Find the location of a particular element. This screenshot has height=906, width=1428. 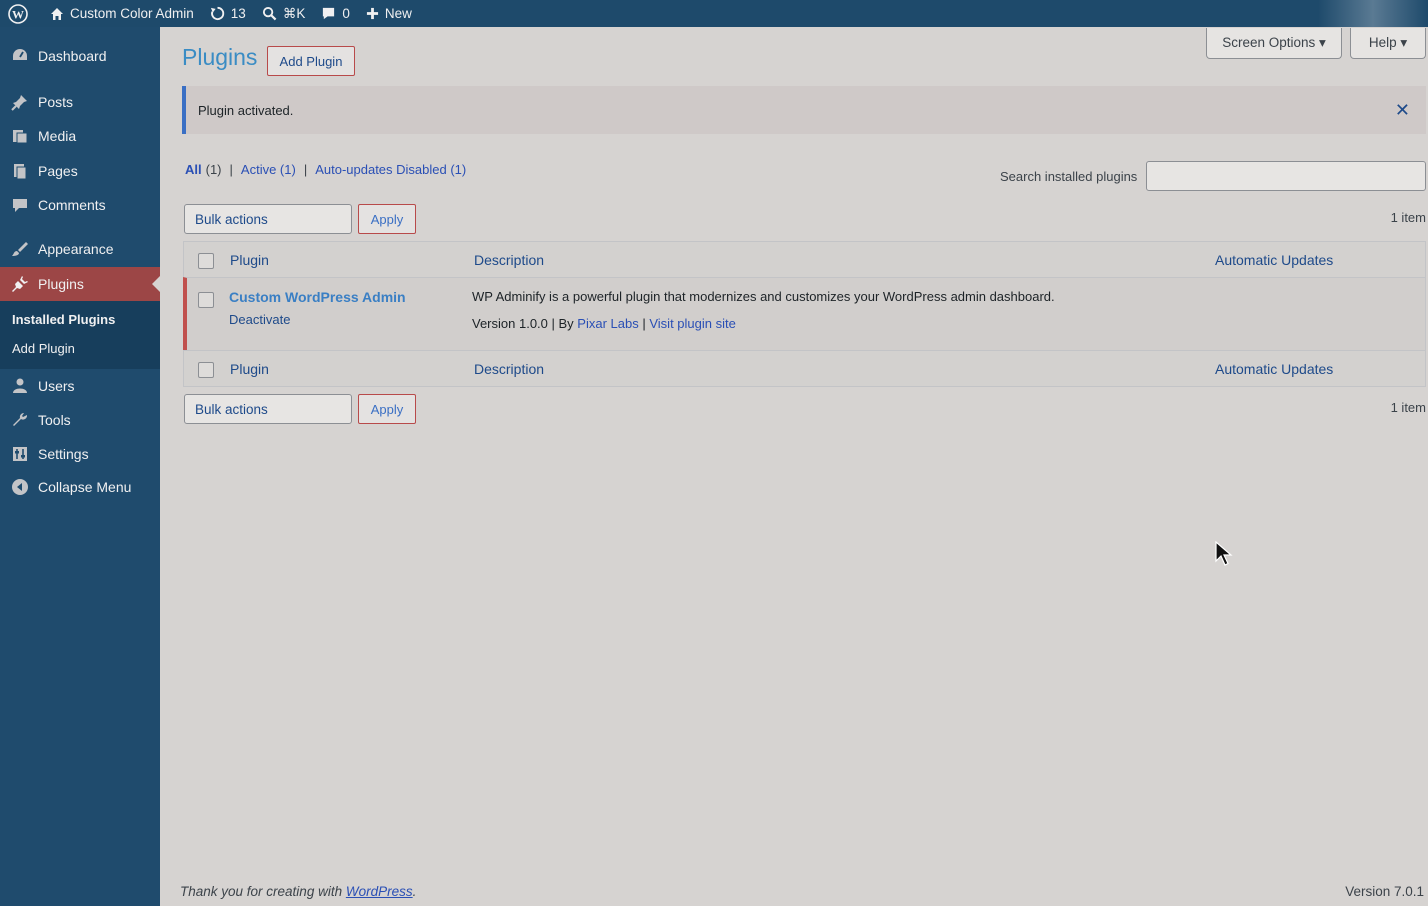

close-icon: ✕ is located at coordinates (1402, 110).